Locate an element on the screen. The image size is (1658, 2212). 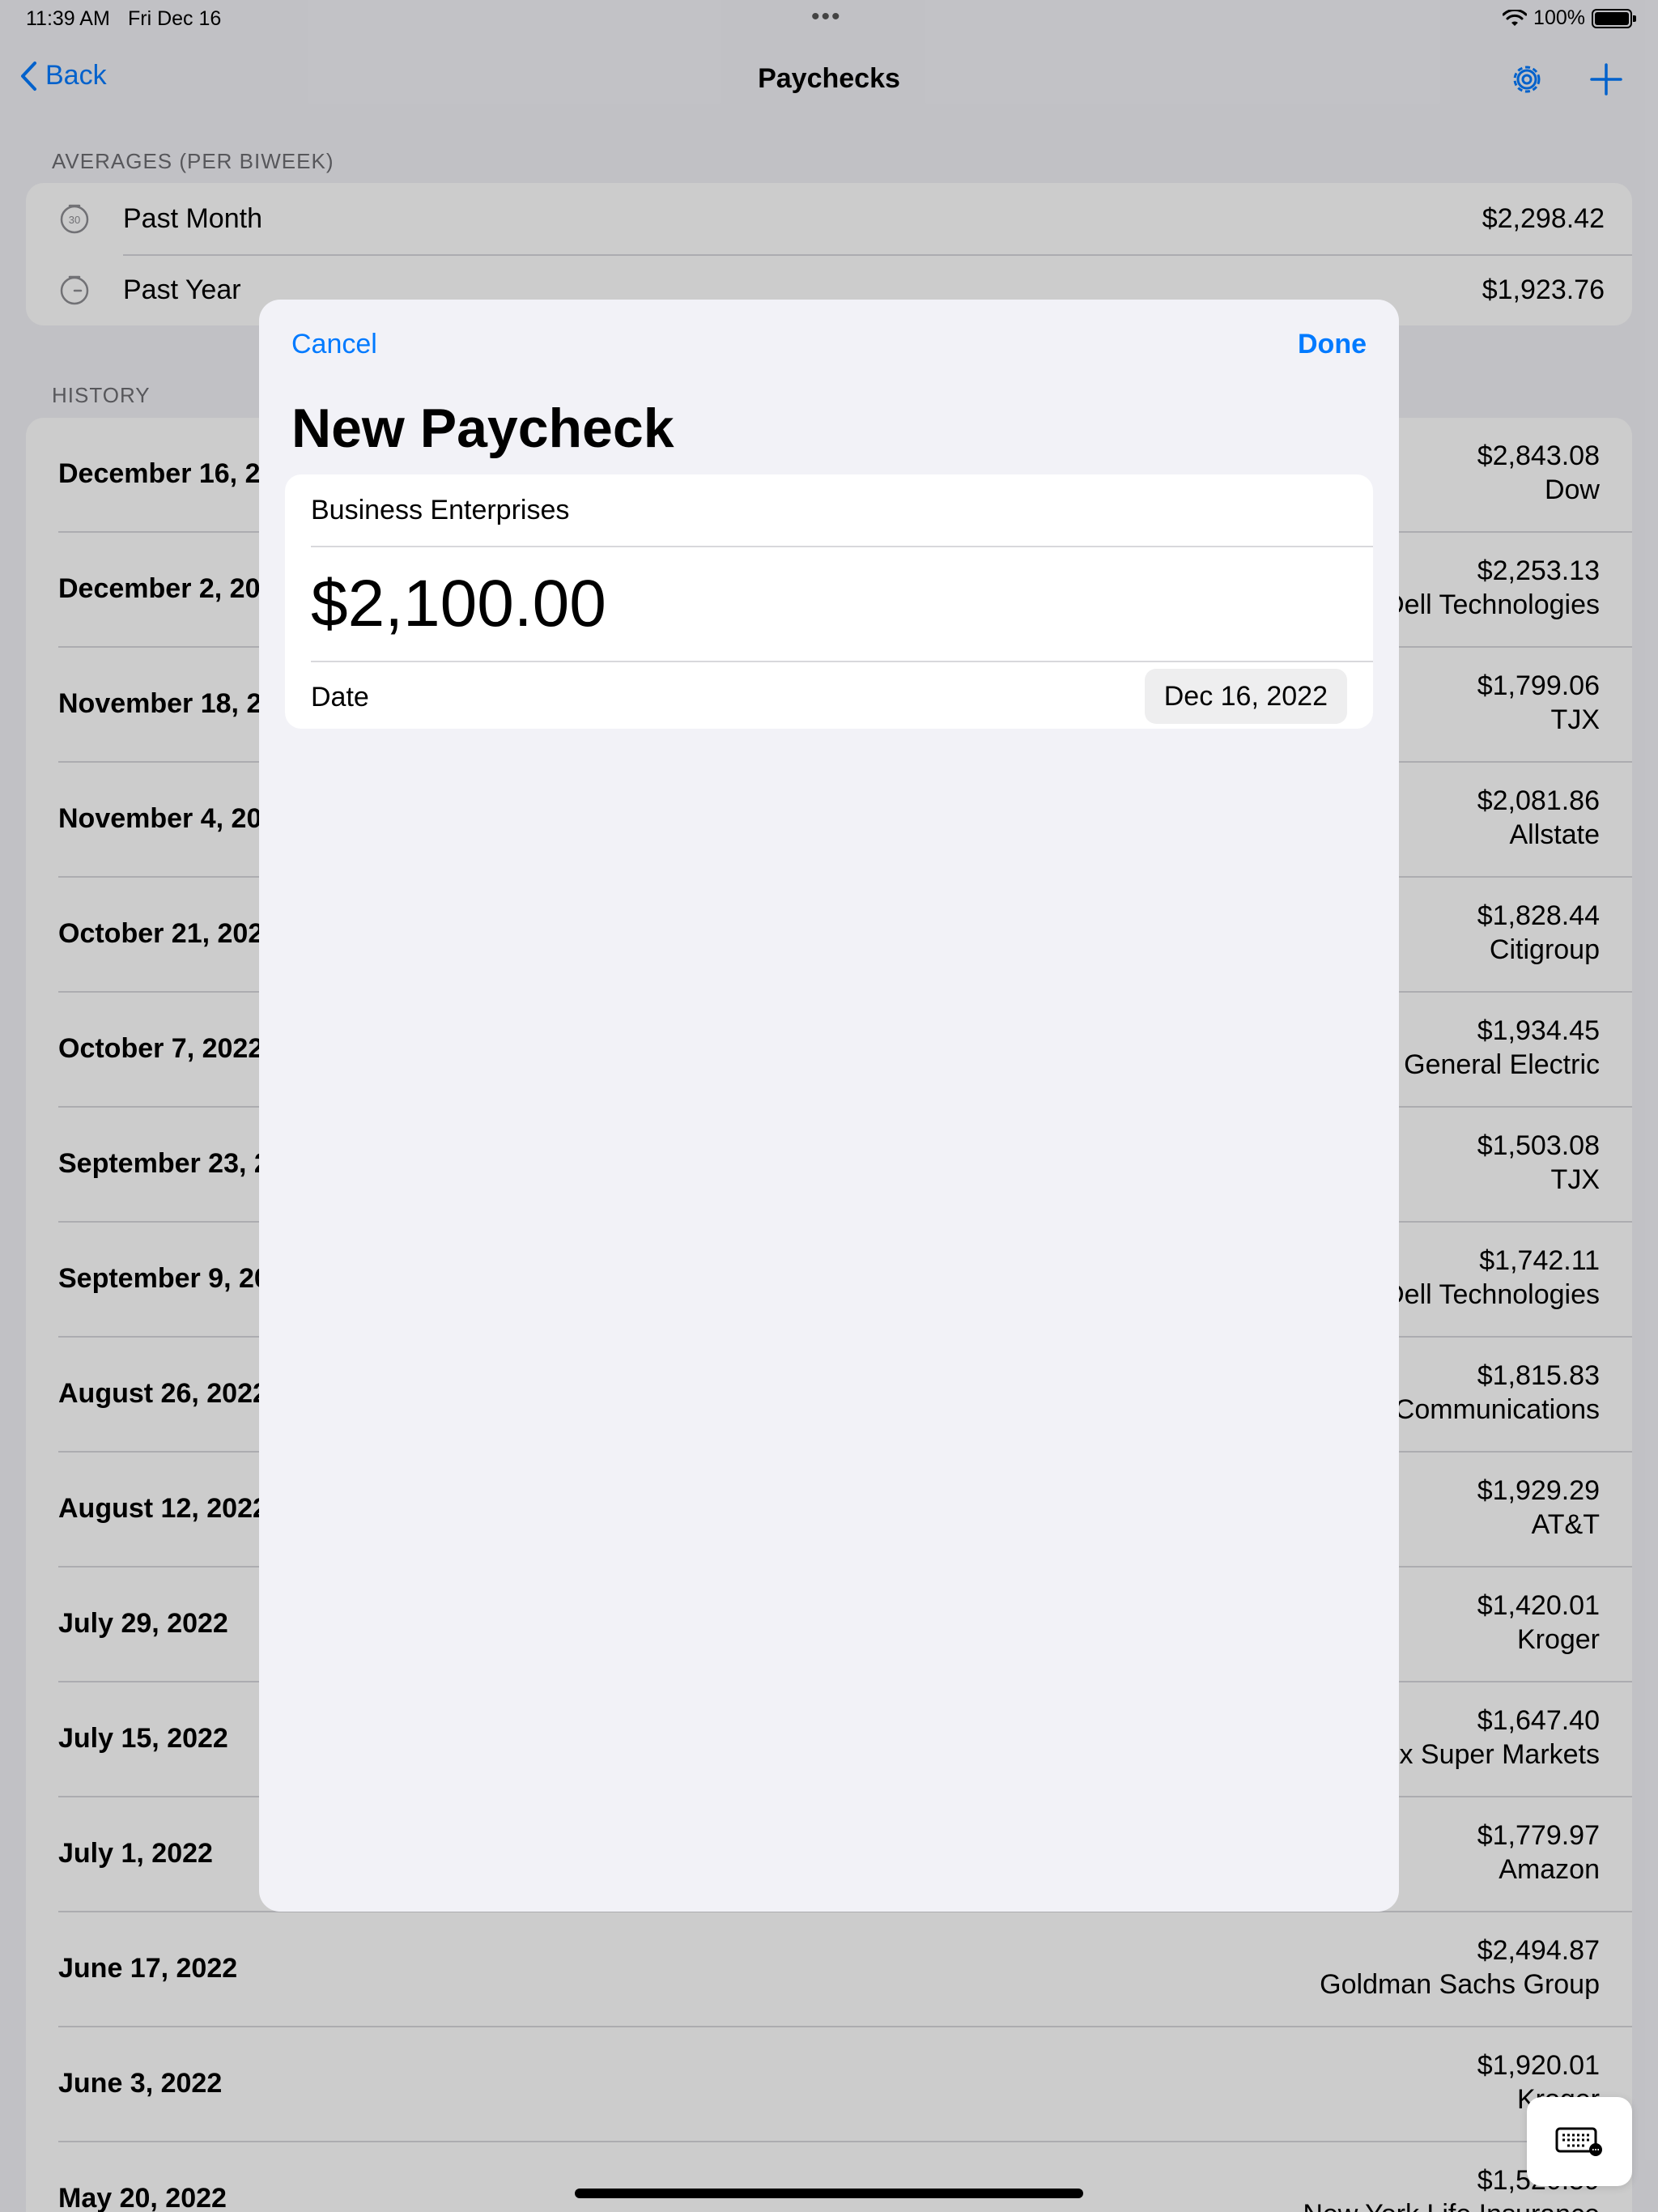
cancel-button: Cancel is located at coordinates (334, 345).